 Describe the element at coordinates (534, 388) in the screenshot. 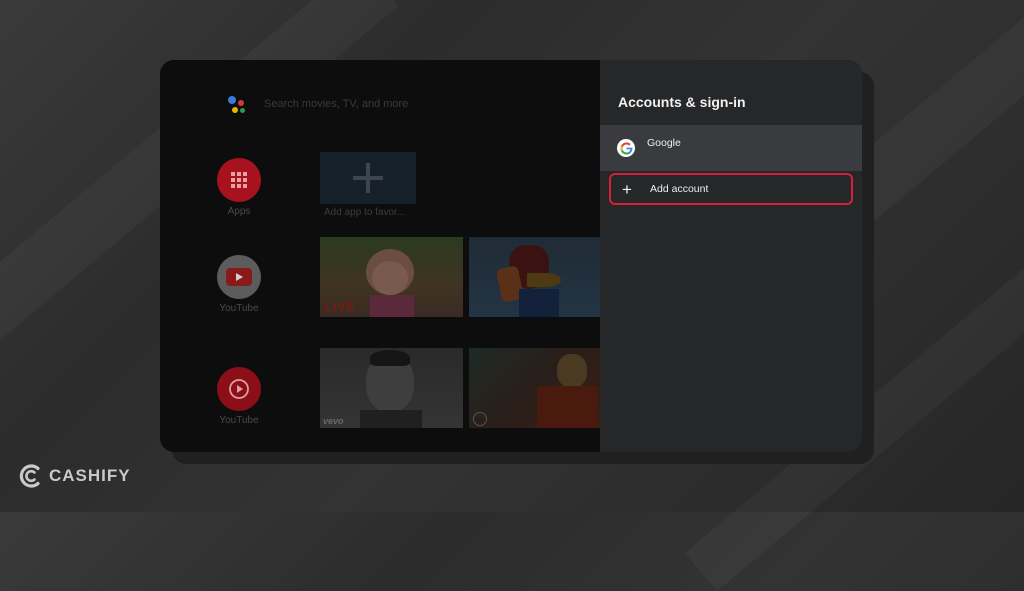

I see `video-thumbnail-movie` at that location.